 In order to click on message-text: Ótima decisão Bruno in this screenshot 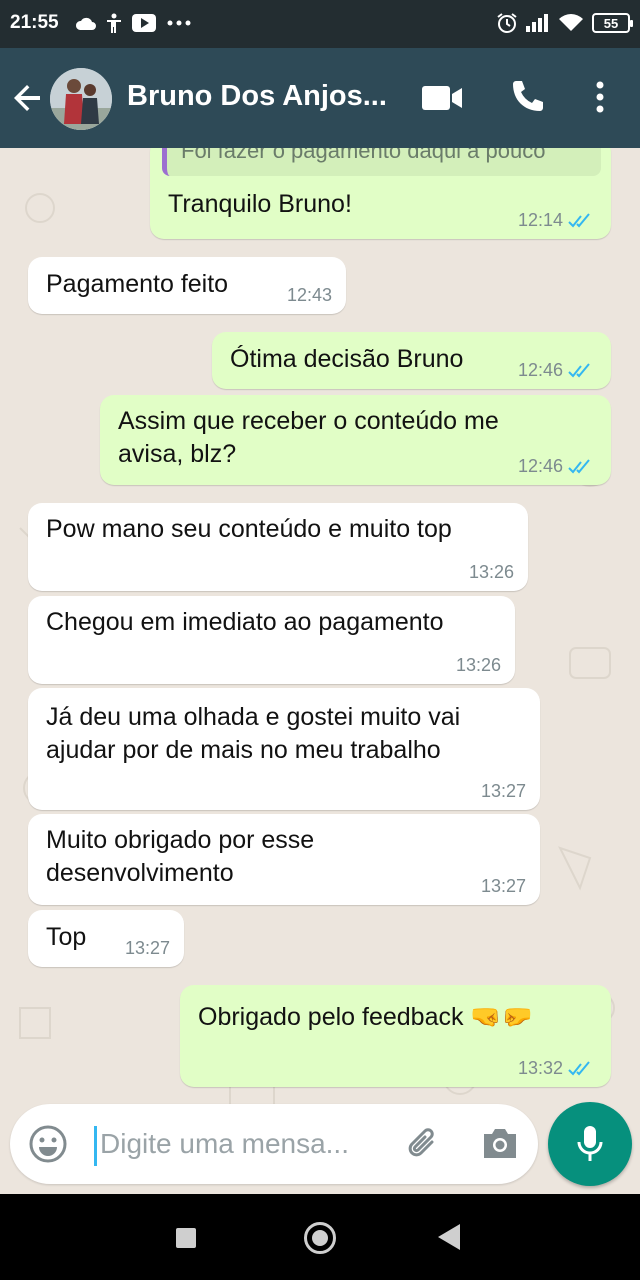, I will do `click(347, 359)`.